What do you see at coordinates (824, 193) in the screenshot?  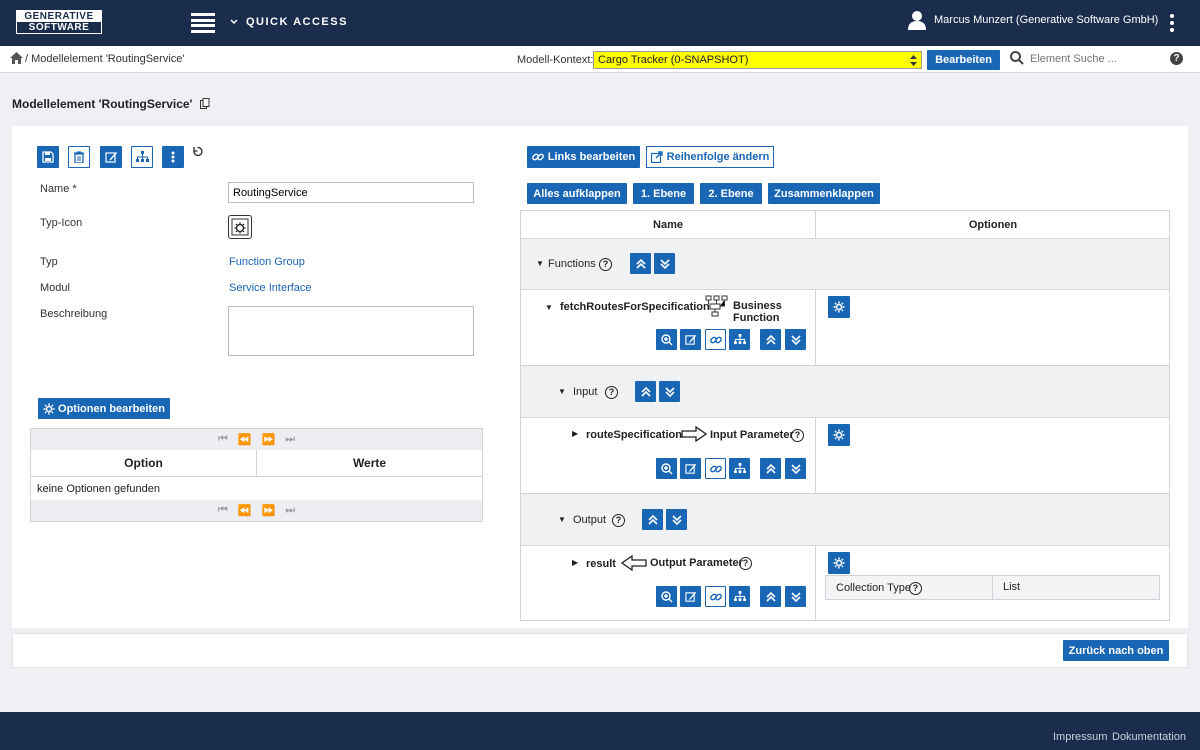 I see `collapse-button: Zusammenklappen` at bounding box center [824, 193].